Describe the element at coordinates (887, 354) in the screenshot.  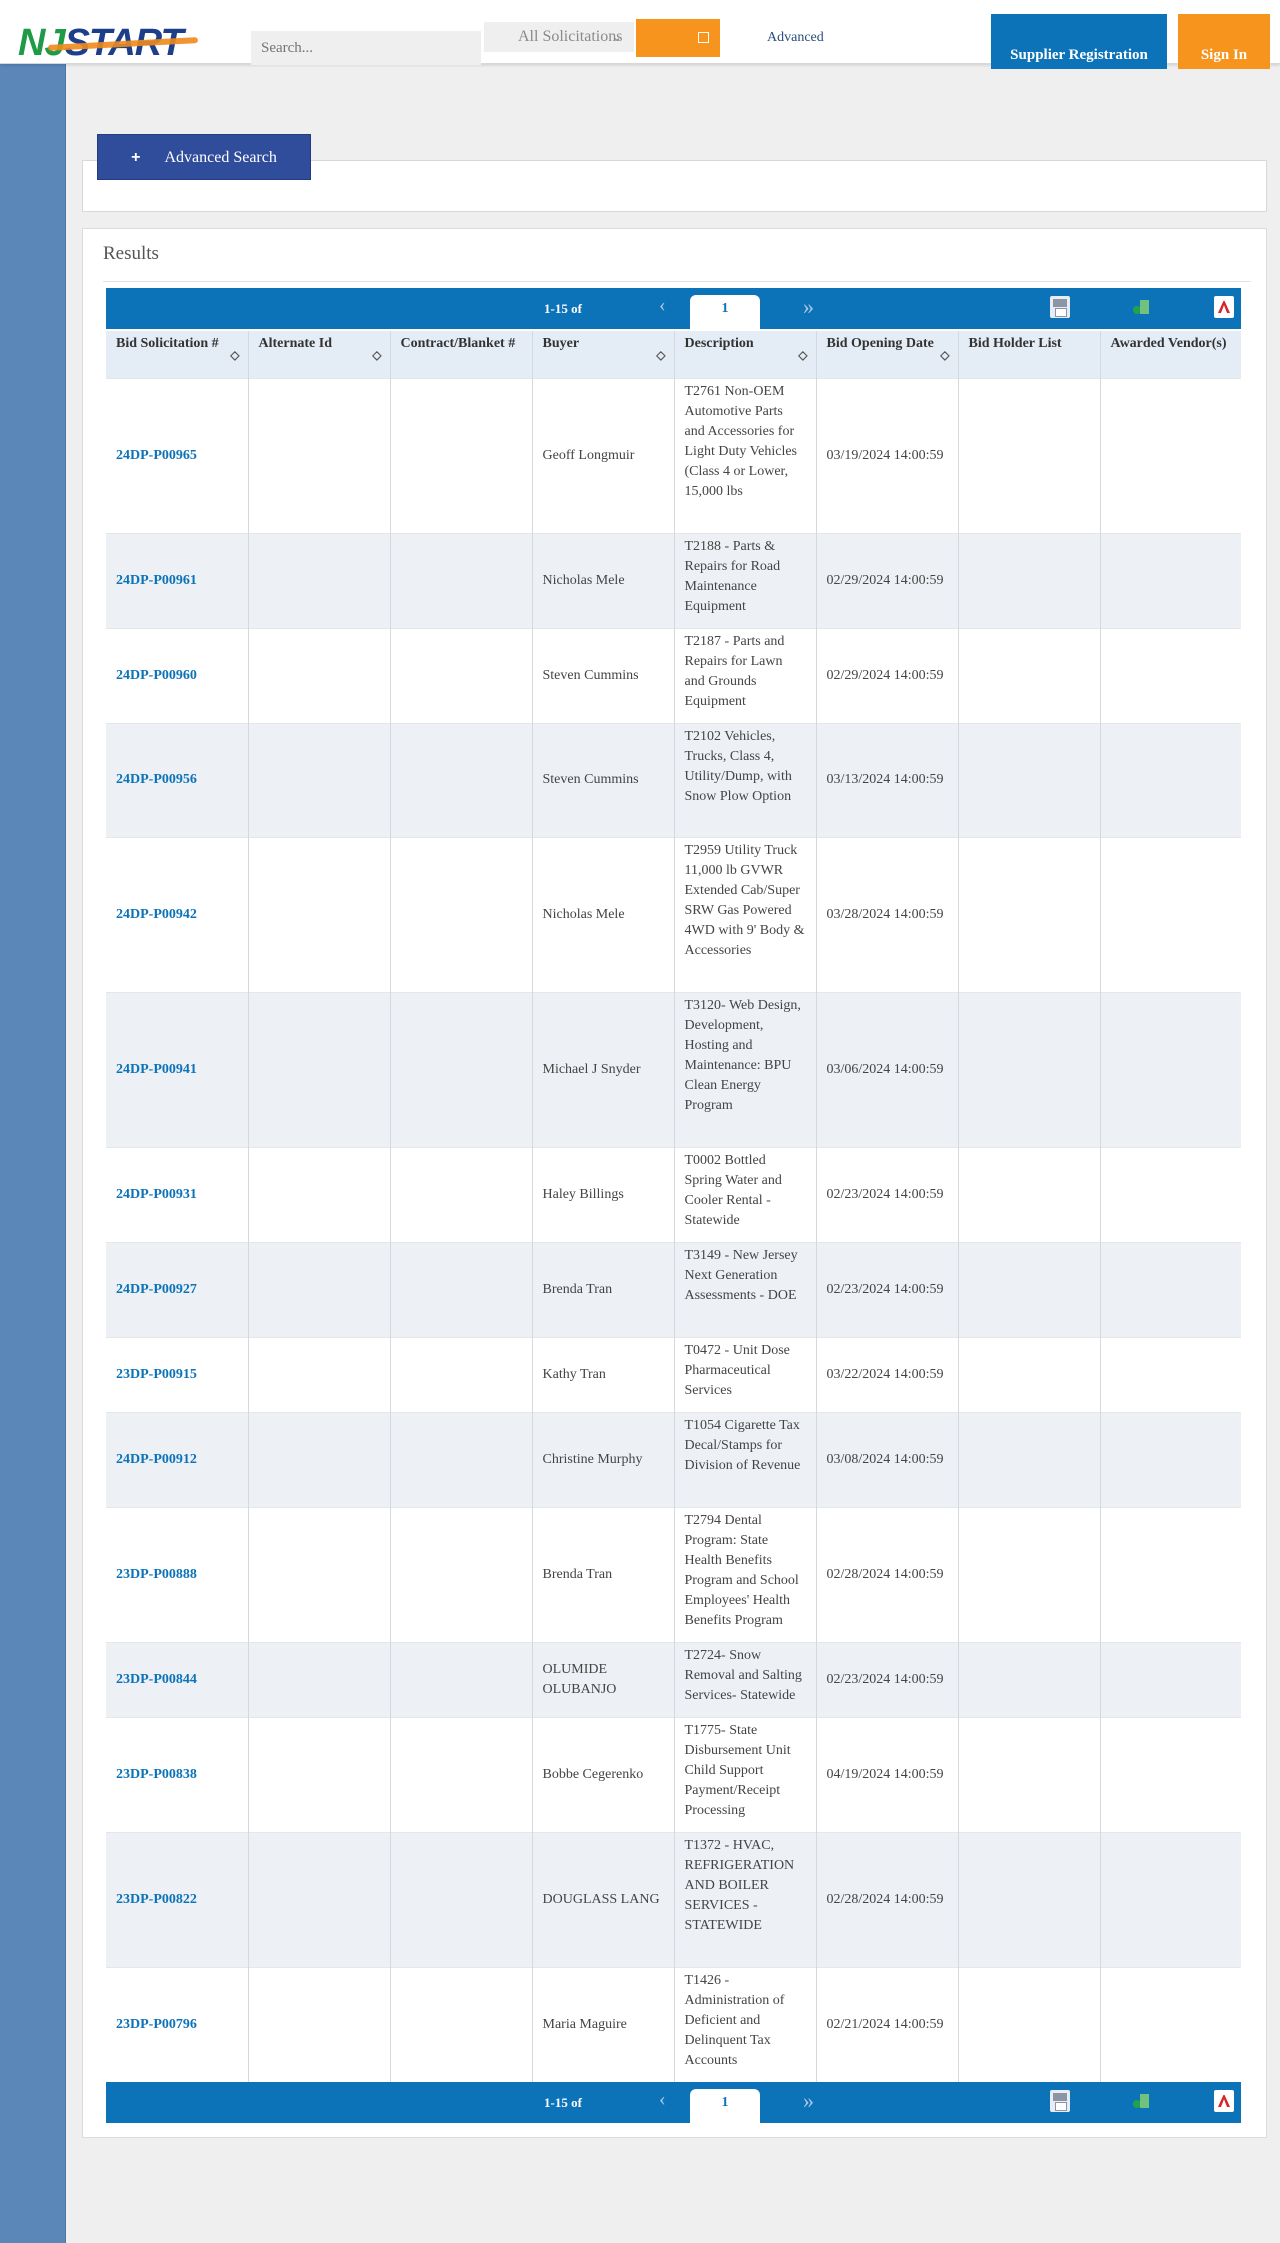
I see `column-header-bid-opening-date: Bid Opening Date ◇` at that location.